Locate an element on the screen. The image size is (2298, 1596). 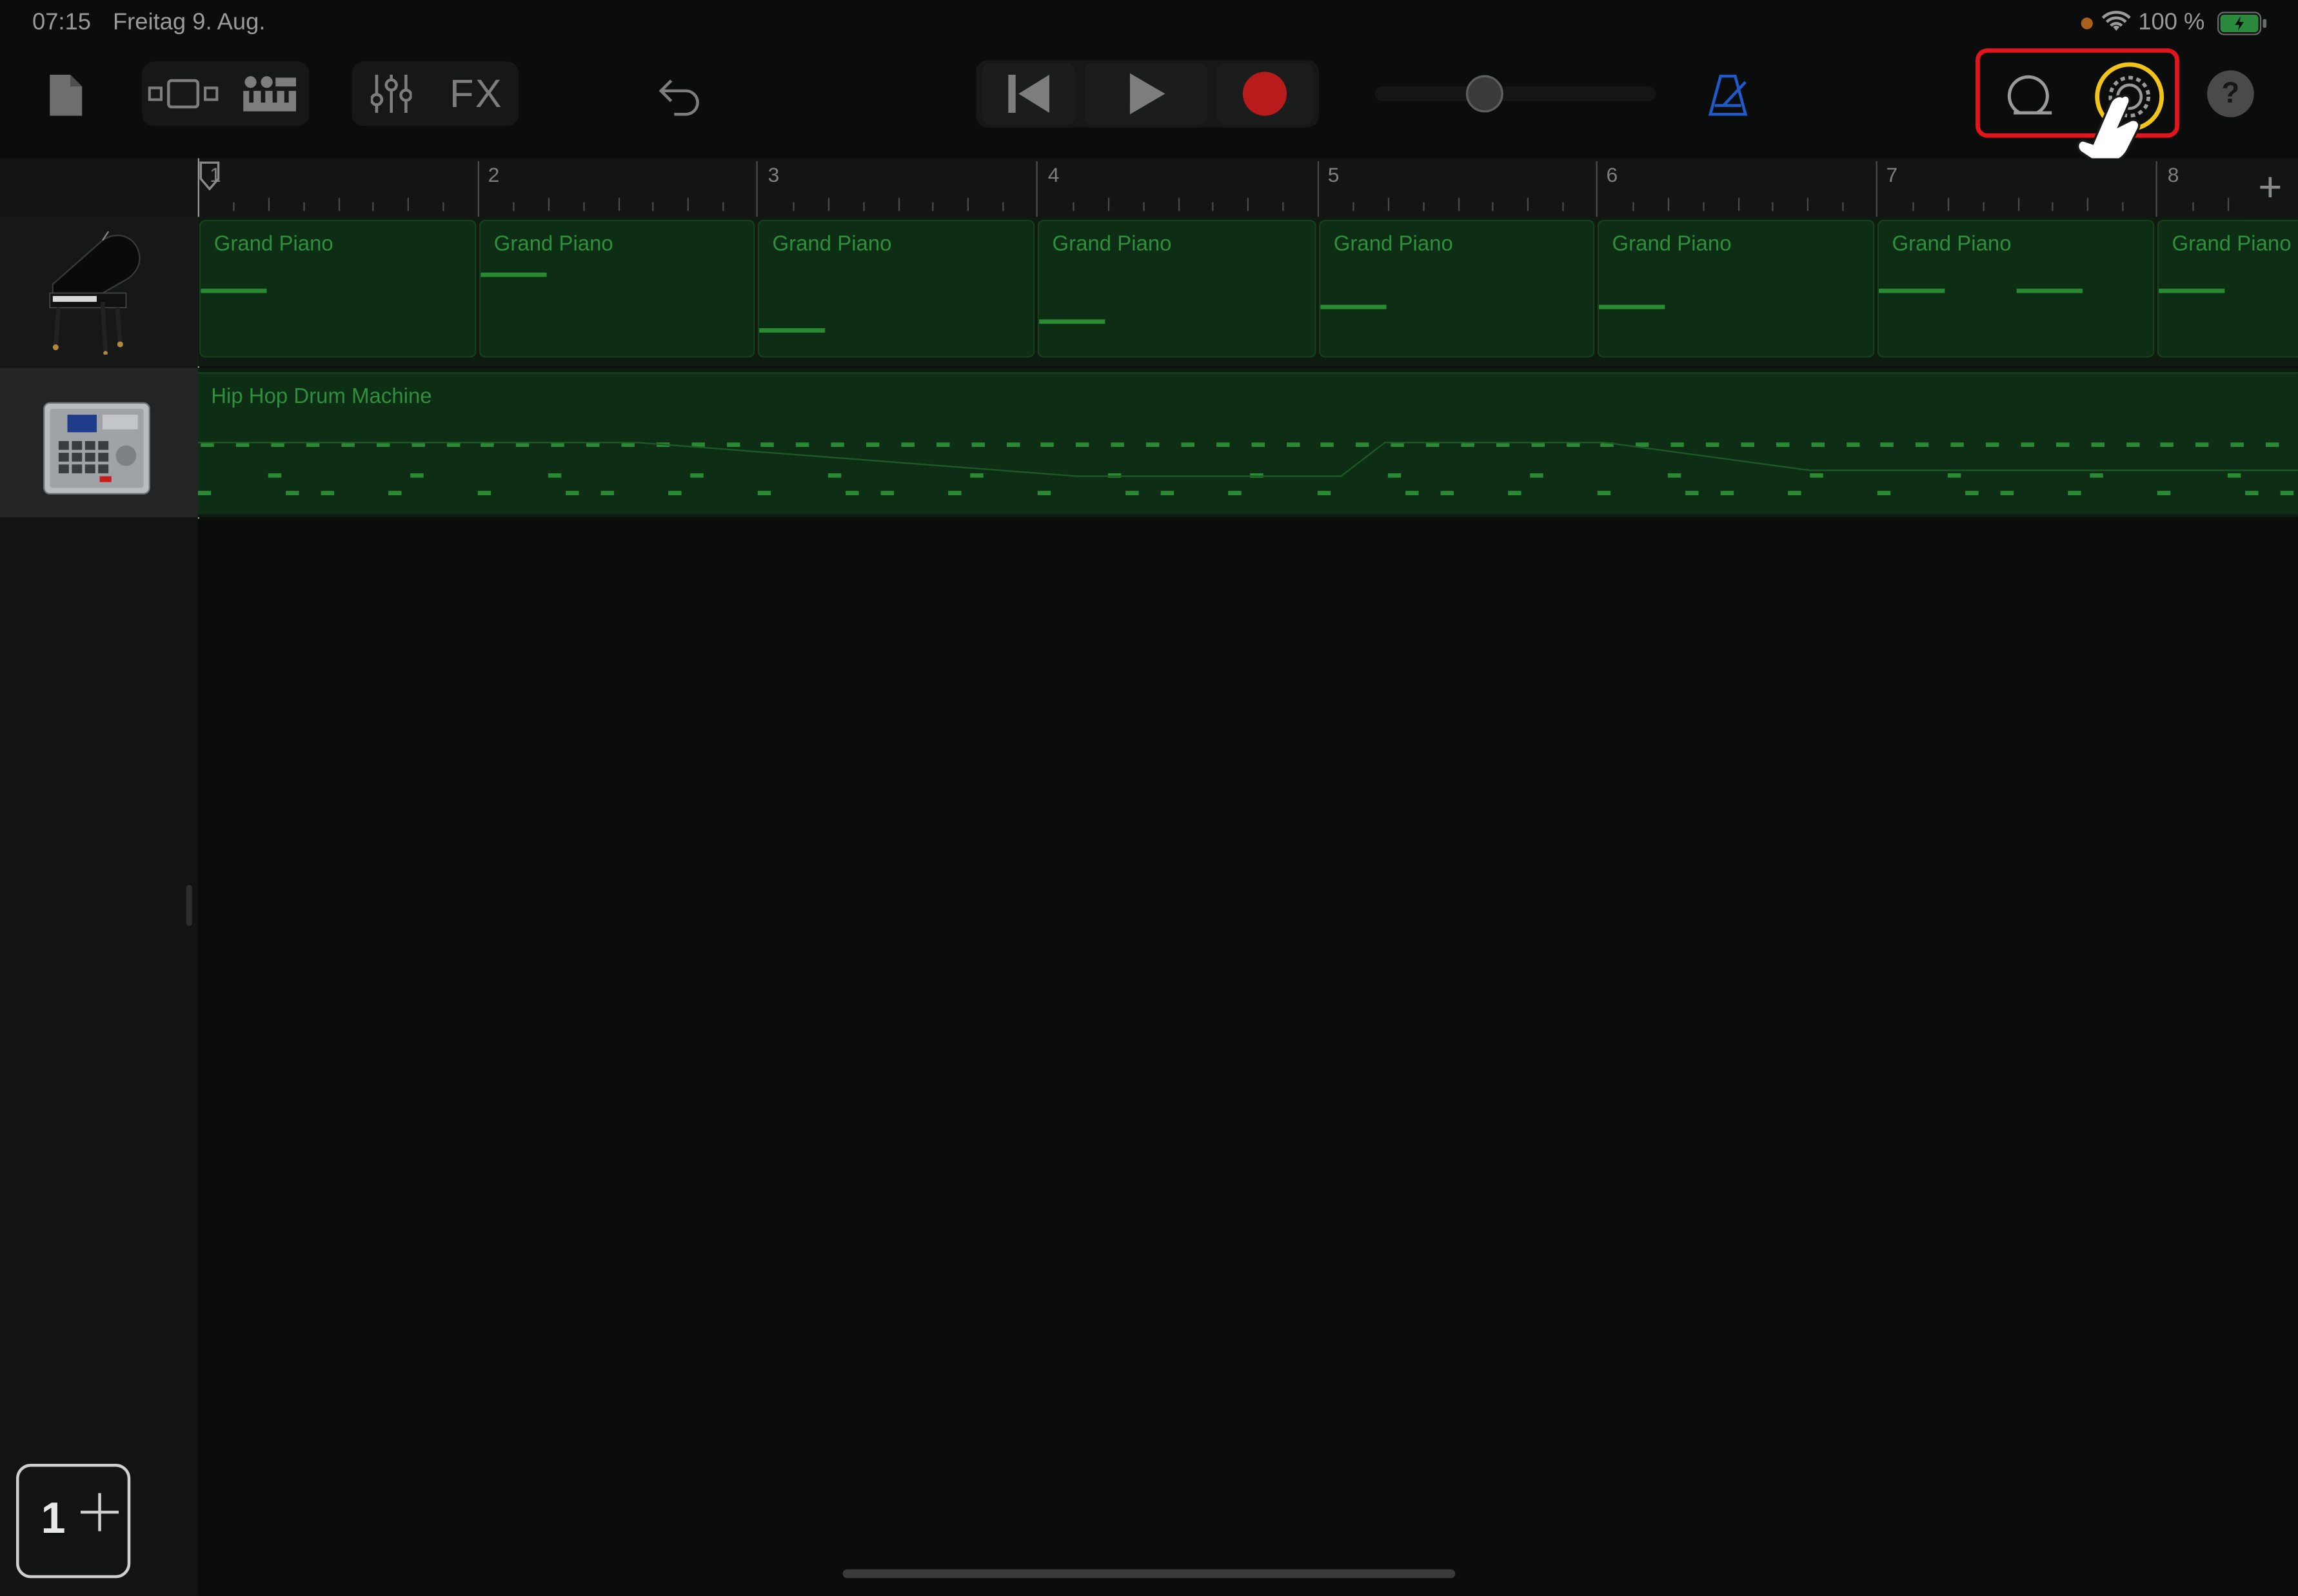
play-button is located at coordinates (1146, 94).